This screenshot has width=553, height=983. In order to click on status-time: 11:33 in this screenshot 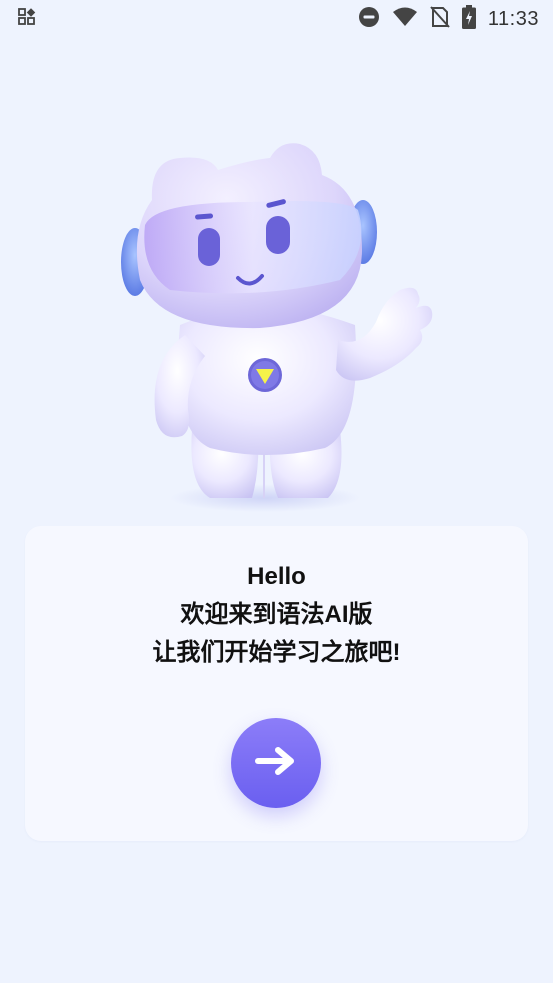, I will do `click(513, 18)`.